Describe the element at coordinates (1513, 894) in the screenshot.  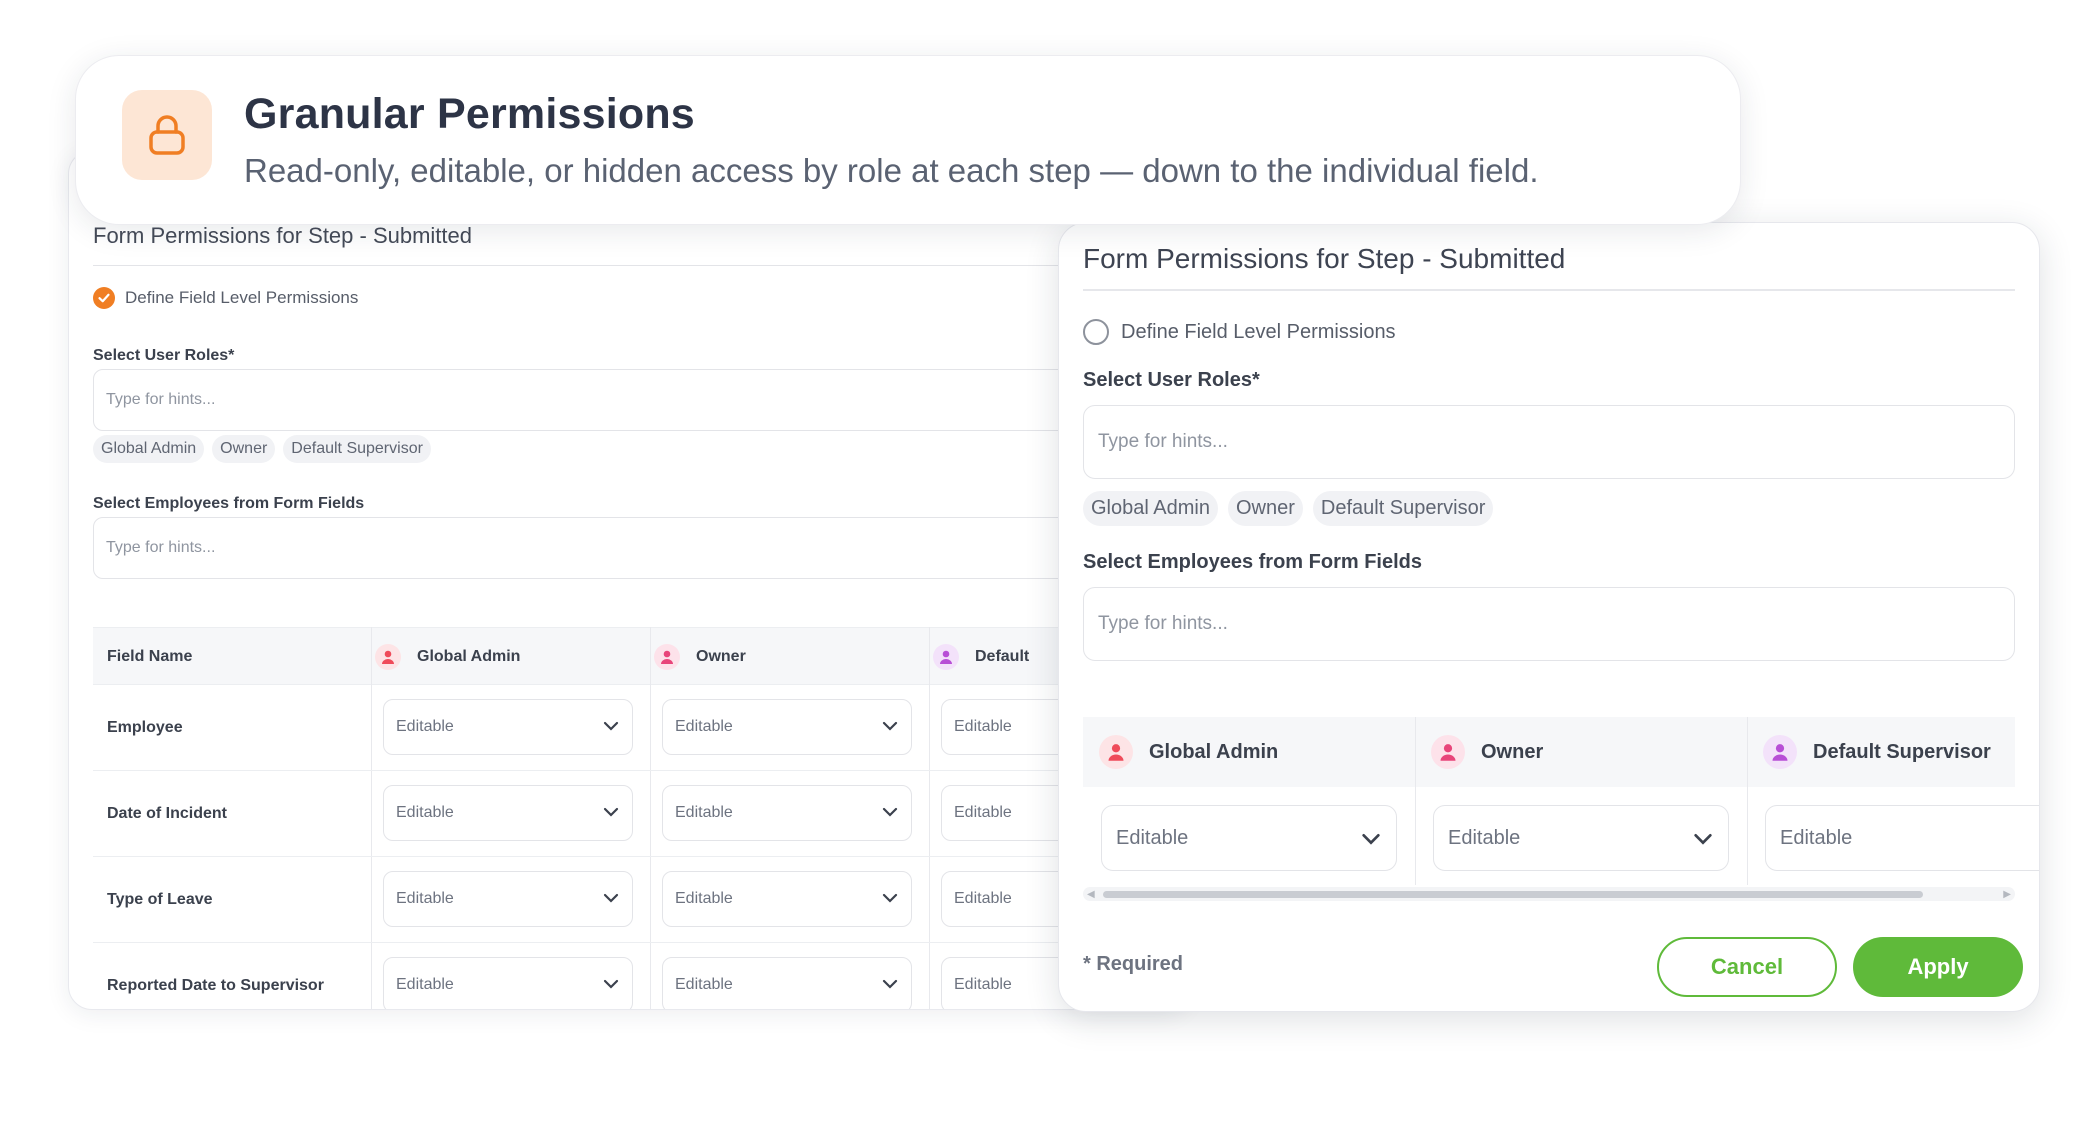
I see `scrollbar-thumb` at that location.